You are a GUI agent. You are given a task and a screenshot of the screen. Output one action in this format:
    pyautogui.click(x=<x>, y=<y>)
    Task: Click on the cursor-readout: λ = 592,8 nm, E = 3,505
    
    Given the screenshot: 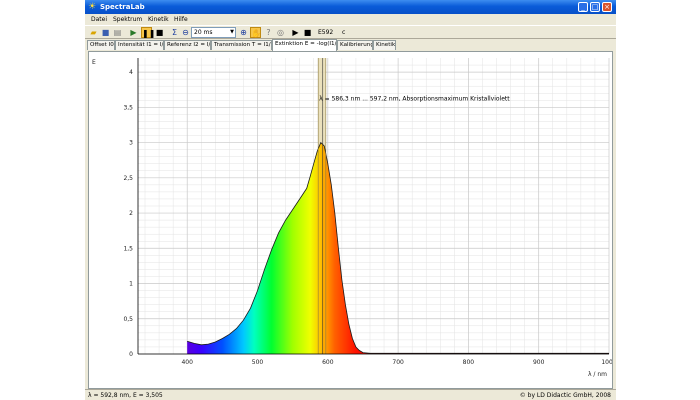 What is the action you would take?
    pyautogui.click(x=125, y=395)
    